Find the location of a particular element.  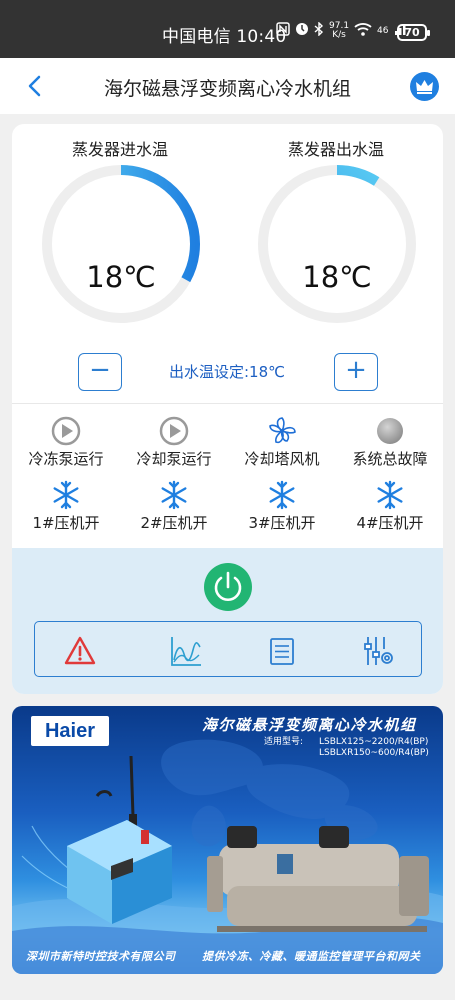

chart-icon is located at coordinates (186, 651).